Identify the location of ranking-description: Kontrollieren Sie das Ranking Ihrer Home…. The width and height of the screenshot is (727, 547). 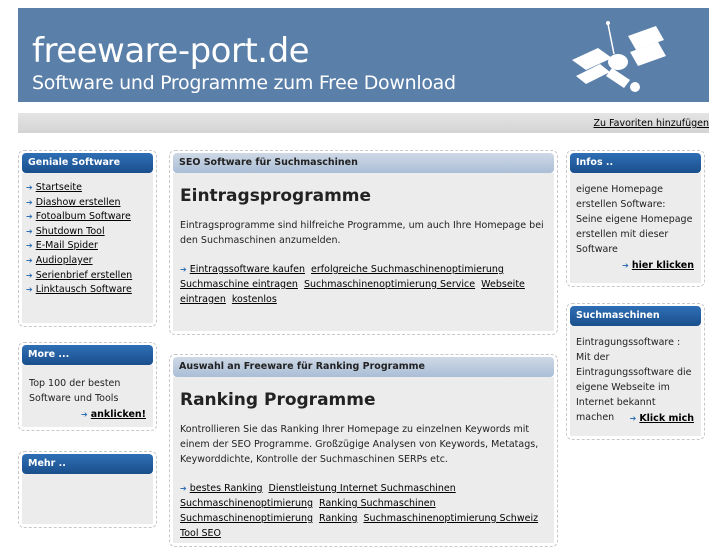
(359, 444).